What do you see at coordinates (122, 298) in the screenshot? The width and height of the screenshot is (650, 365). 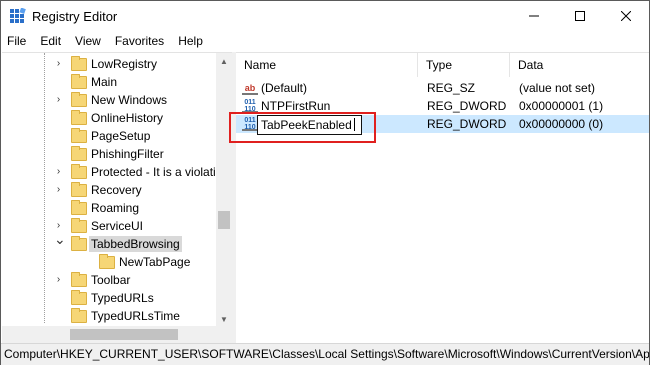 I see `tree-item-label: TypedURLs` at bounding box center [122, 298].